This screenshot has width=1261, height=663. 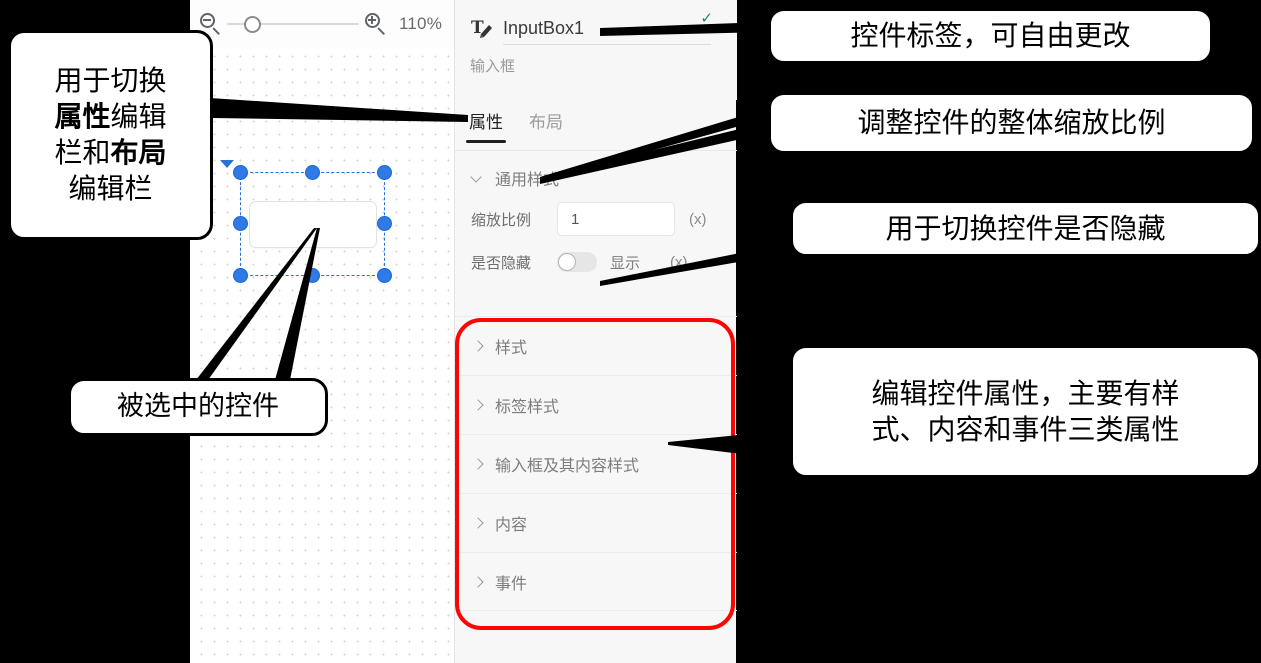 I want to click on canvas-alignment-marker, so click(x=227, y=164).